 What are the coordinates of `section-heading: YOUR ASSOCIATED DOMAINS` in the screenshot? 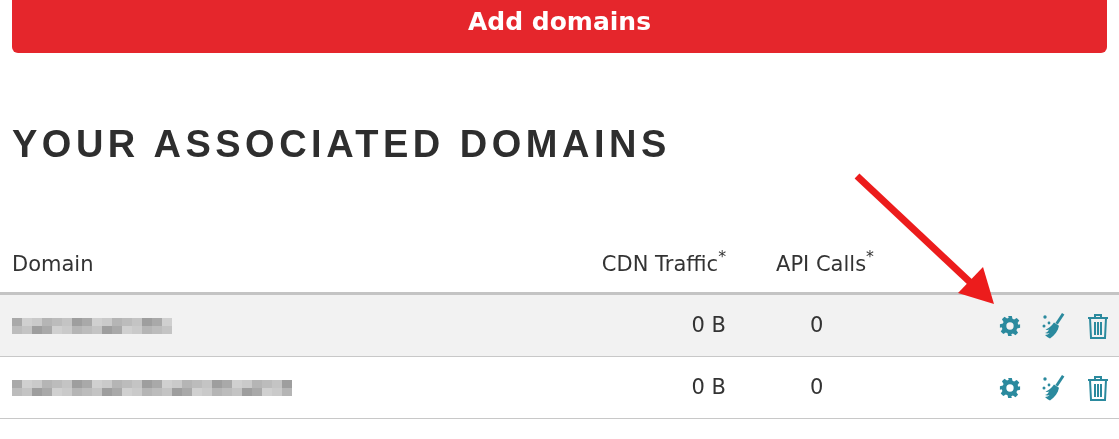 It's located at (342, 144).